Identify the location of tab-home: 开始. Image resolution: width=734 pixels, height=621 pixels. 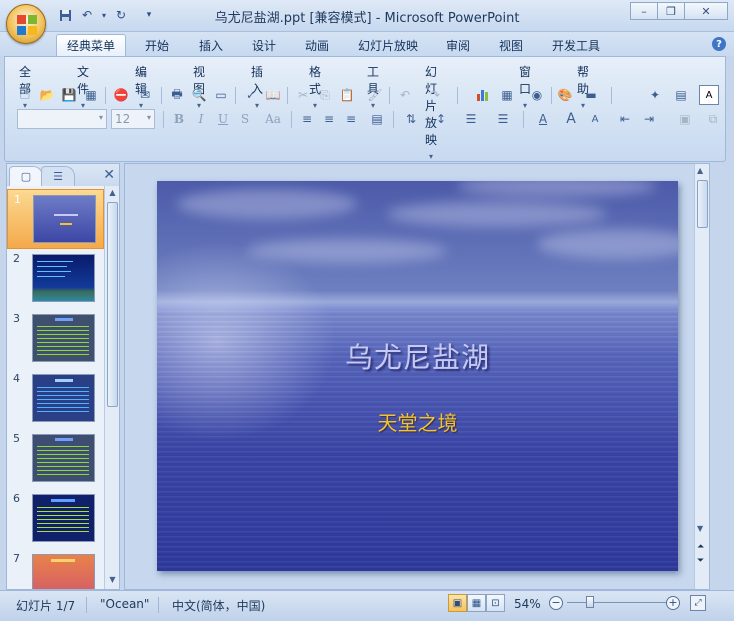
(157, 45).